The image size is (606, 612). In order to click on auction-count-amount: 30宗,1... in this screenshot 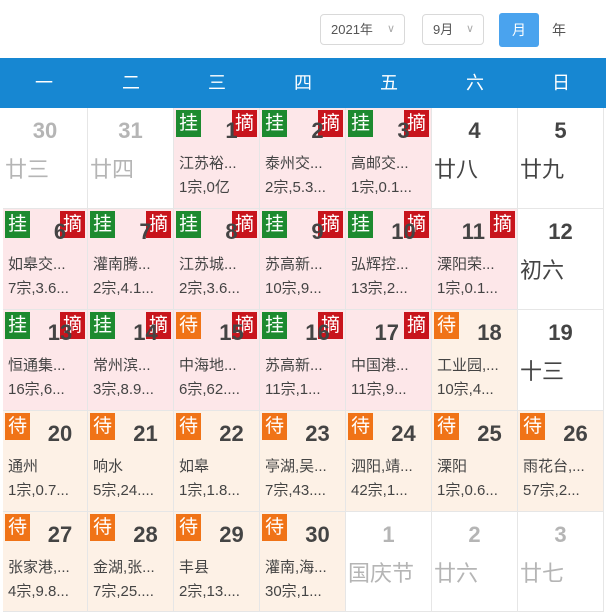, I will do `click(293, 591)`.